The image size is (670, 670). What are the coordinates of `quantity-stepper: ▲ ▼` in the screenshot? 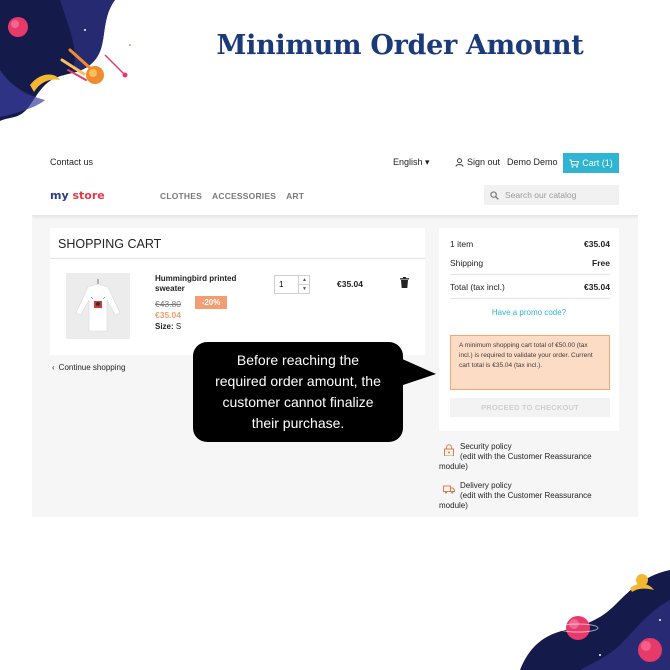 It's located at (292, 284).